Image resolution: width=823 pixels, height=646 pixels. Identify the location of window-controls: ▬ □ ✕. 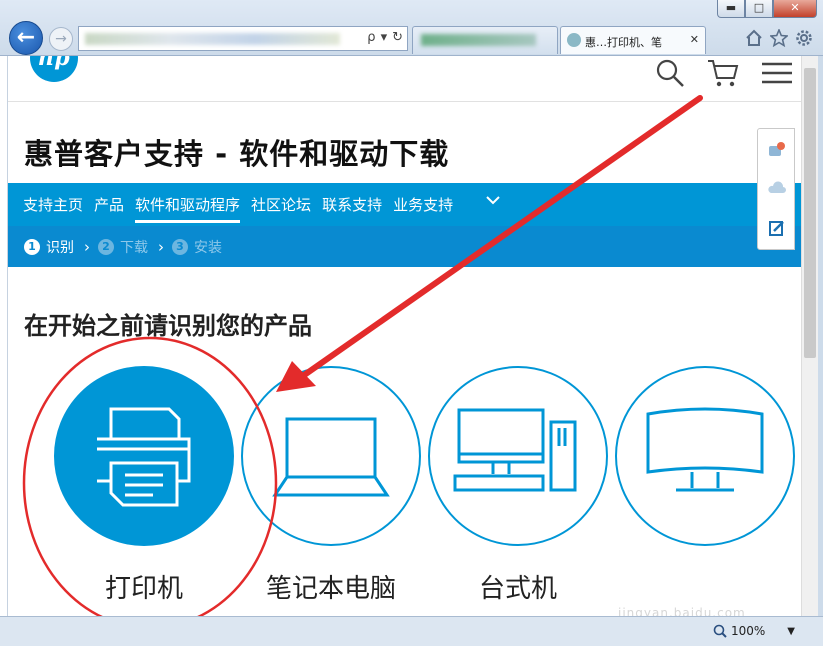
(767, 9).